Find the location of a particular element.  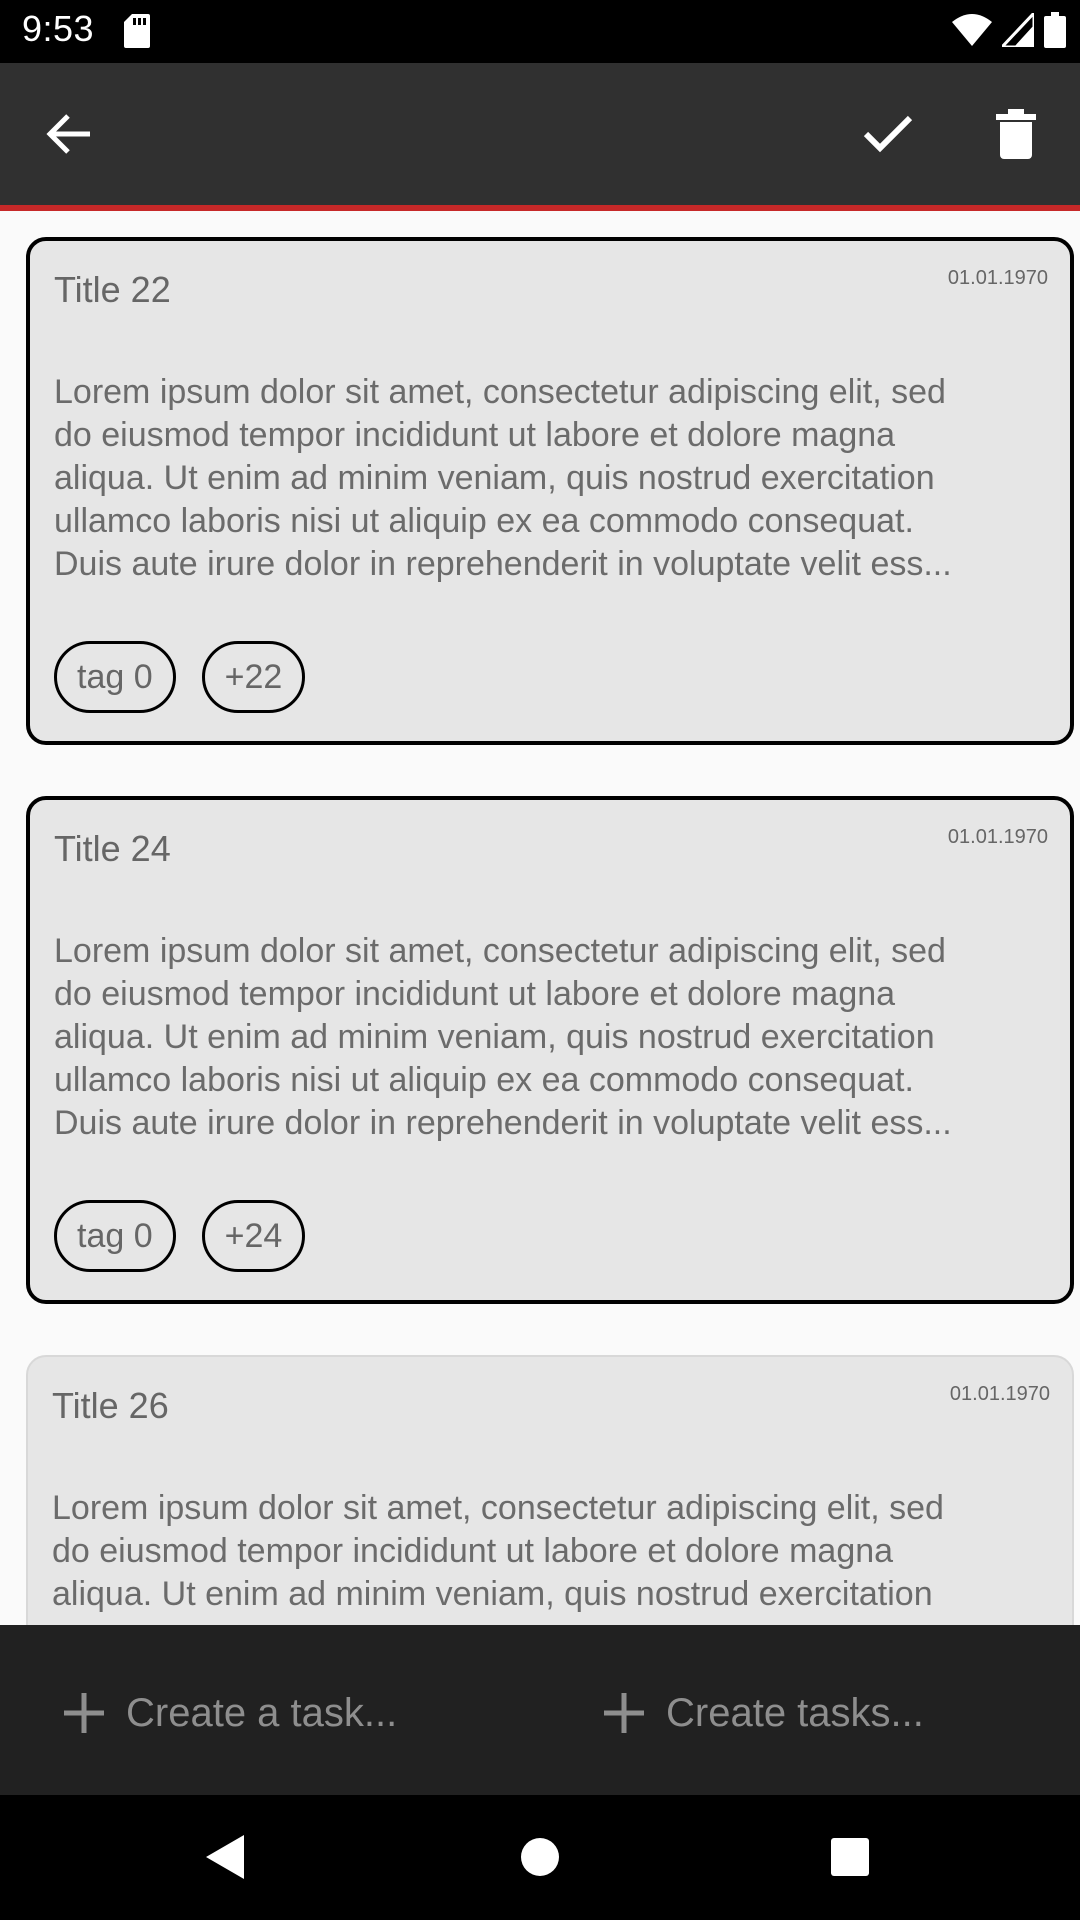

nav-recents-button is located at coordinates (850, 1857).